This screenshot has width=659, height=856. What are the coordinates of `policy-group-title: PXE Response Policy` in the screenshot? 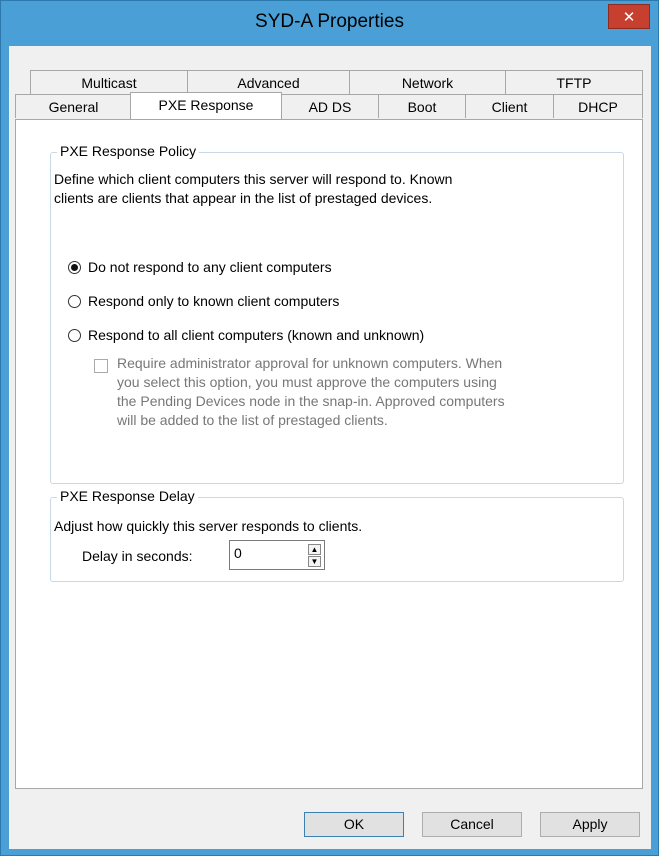 It's located at (128, 151).